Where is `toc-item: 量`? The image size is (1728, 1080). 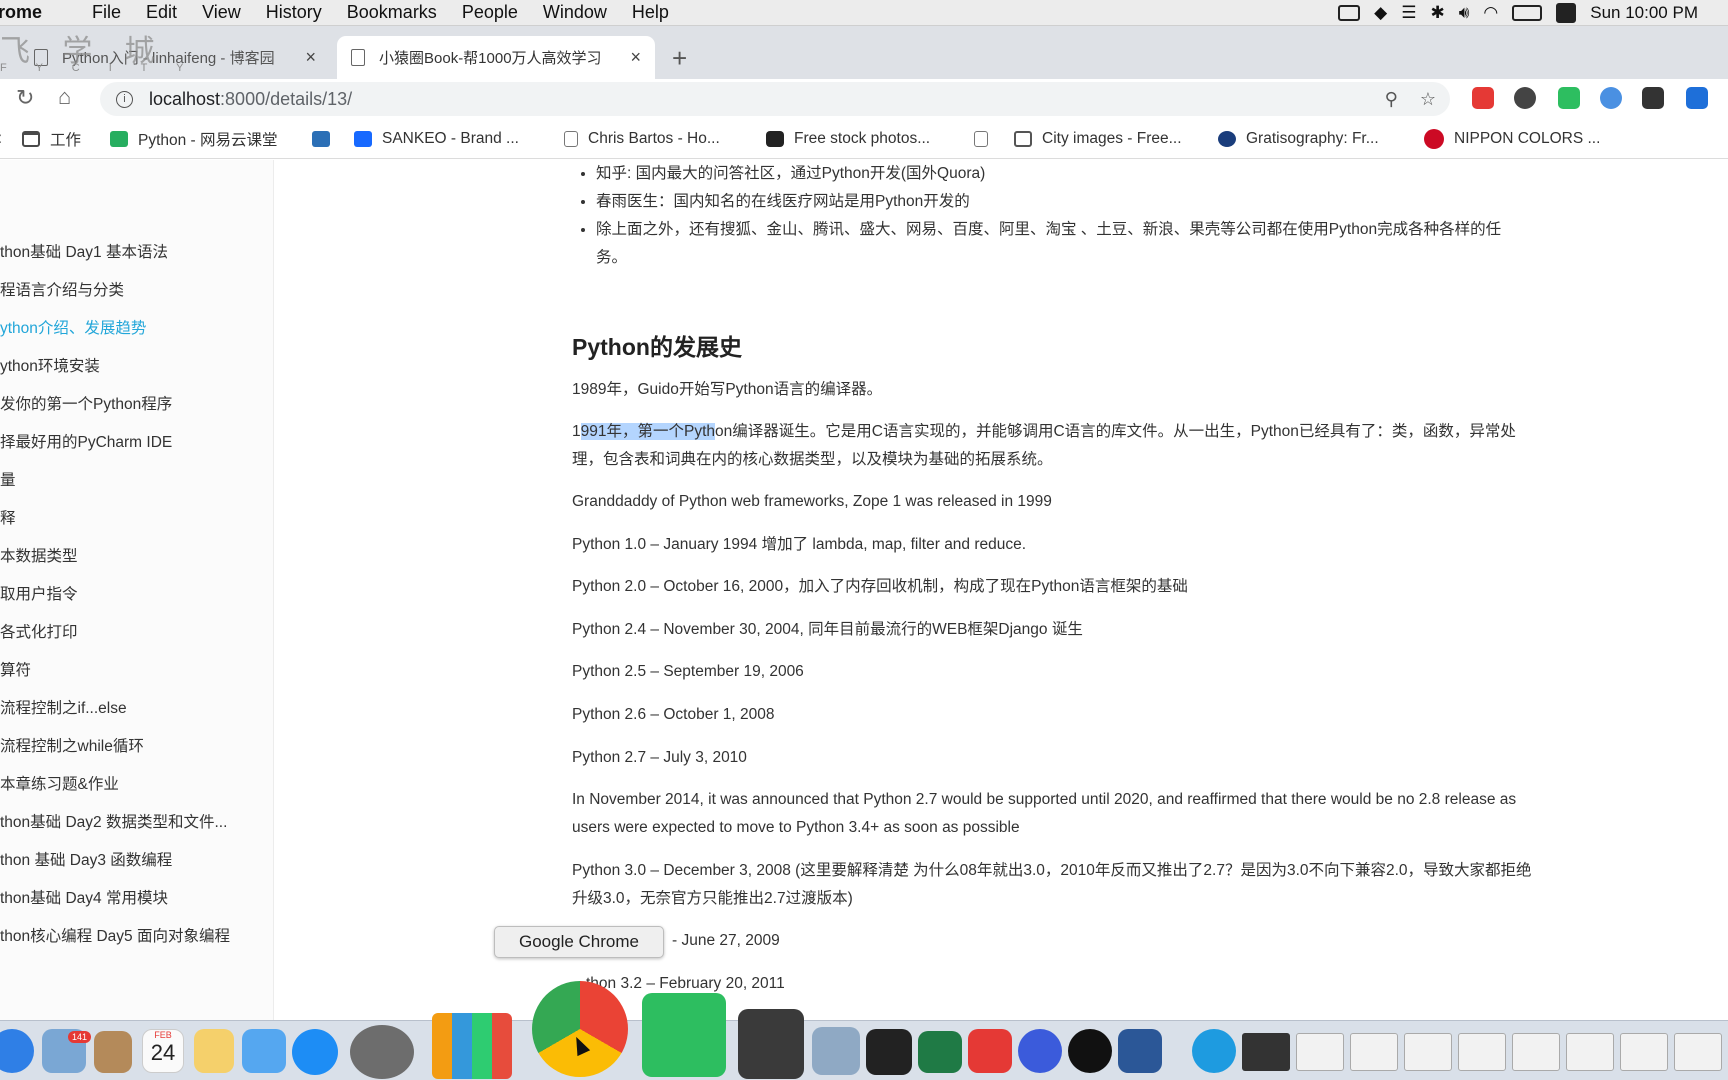
toc-item: 量 is located at coordinates (8, 479).